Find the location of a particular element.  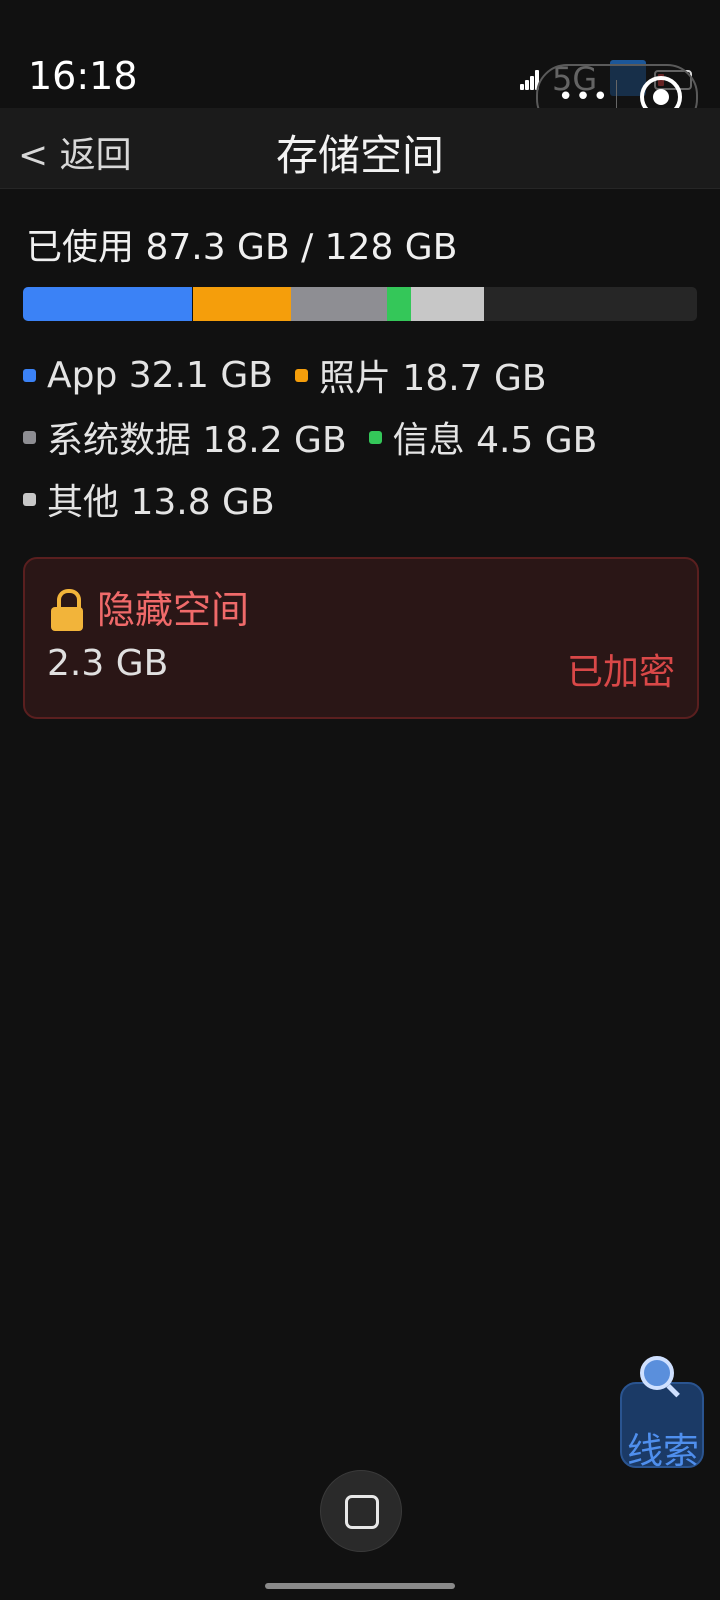

legend-label-system: 系统数据 18.2 GB is located at coordinates (197, 440).